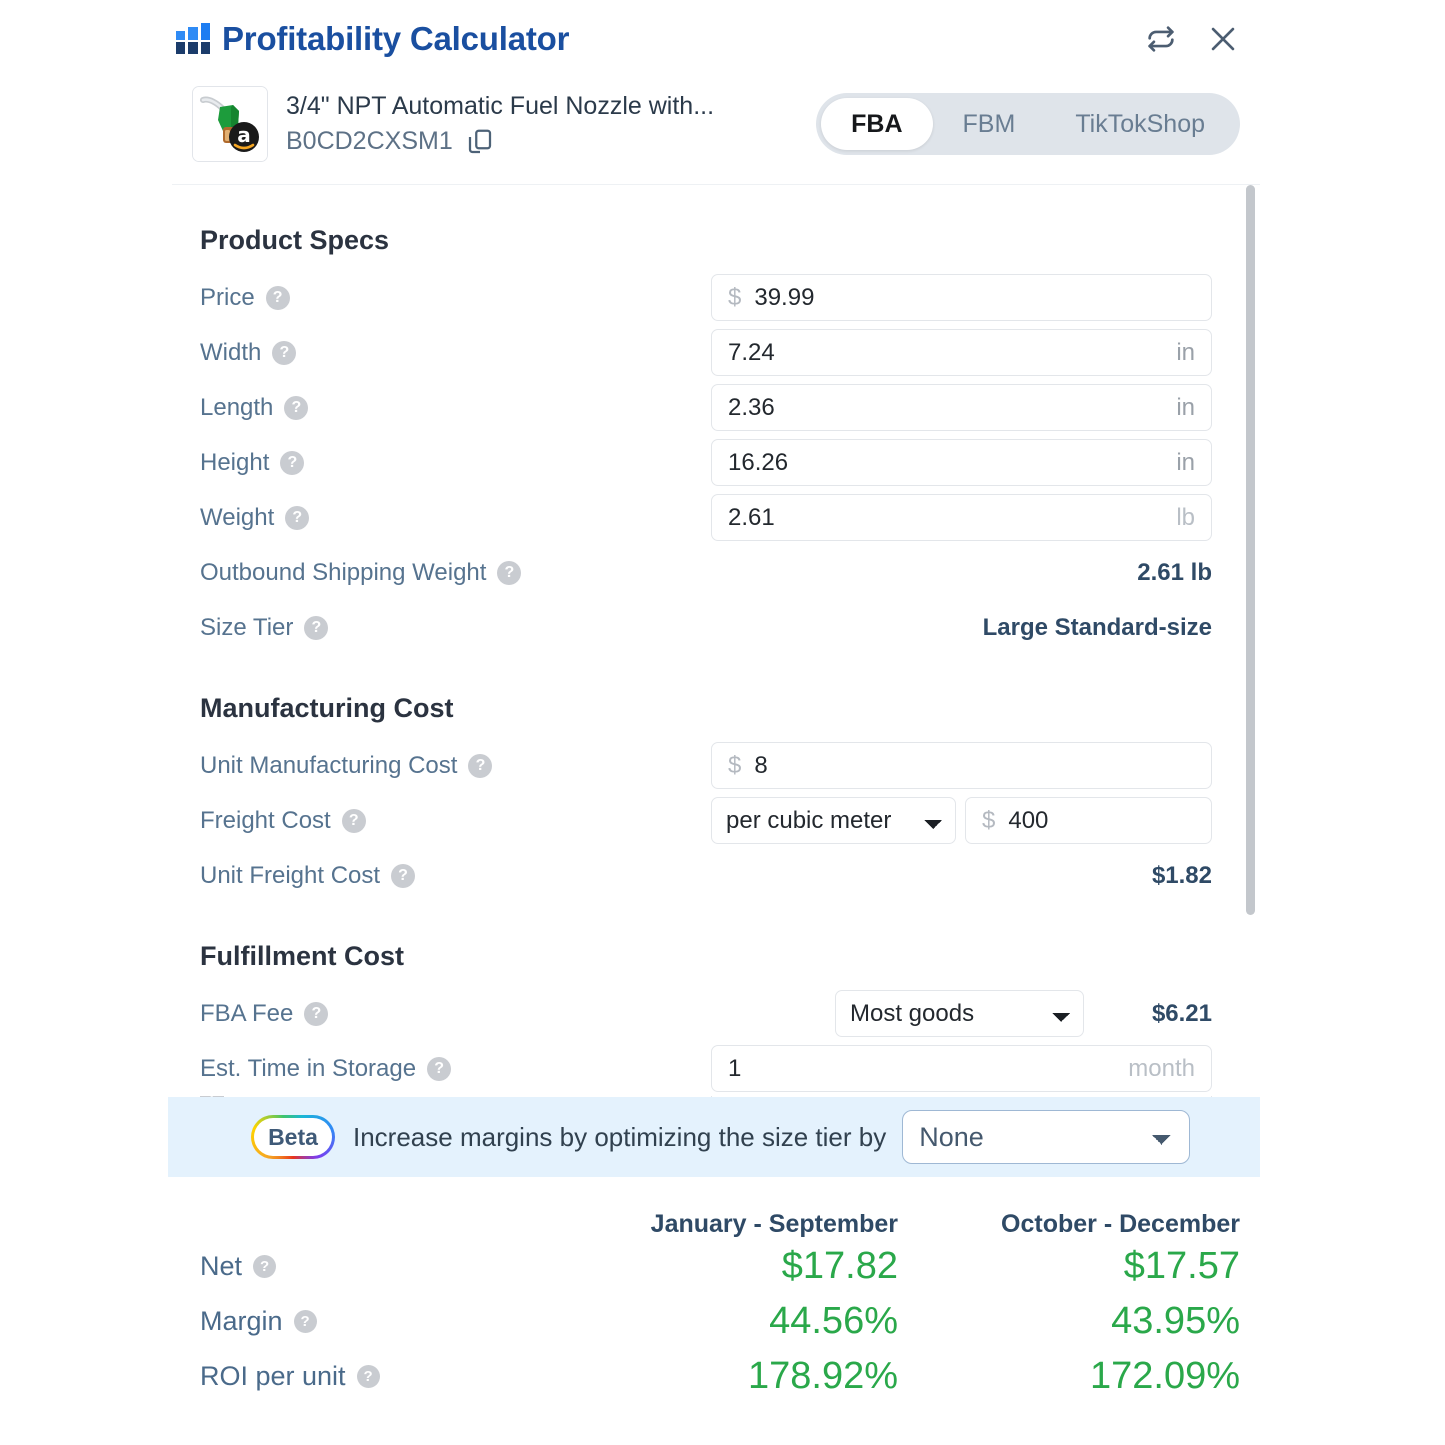 The width and height of the screenshot is (1445, 1445). Describe the element at coordinates (1140, 124) in the screenshot. I see `tab-tiktokshop: TikTokShop` at that location.